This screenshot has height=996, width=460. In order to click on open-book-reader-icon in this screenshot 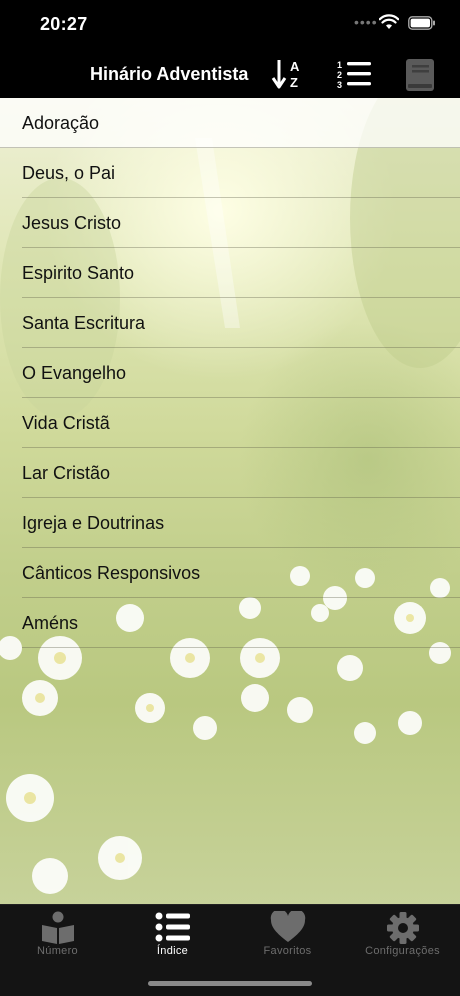, I will do `click(57, 927)`.